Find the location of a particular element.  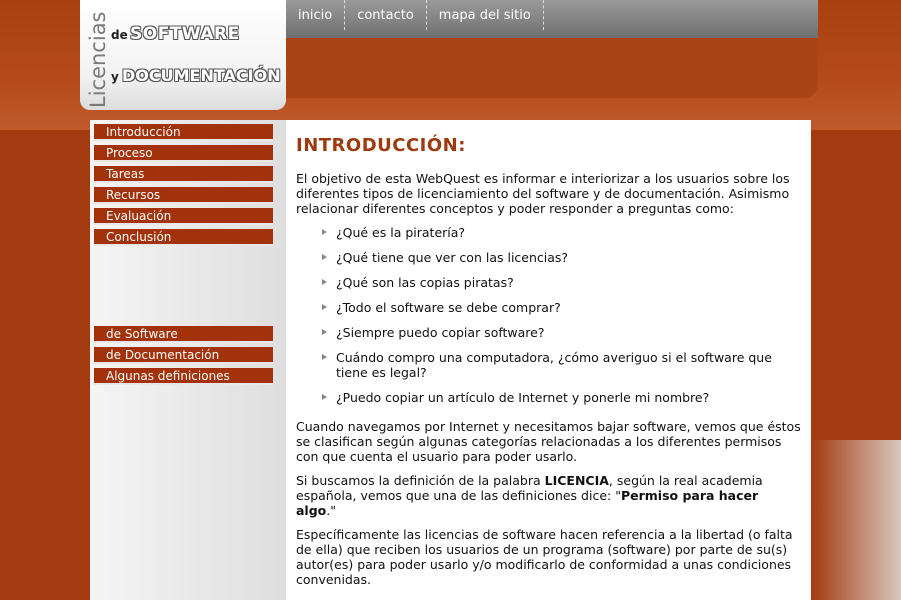

sidebar-item-introduccion: Introducción is located at coordinates (183, 132).